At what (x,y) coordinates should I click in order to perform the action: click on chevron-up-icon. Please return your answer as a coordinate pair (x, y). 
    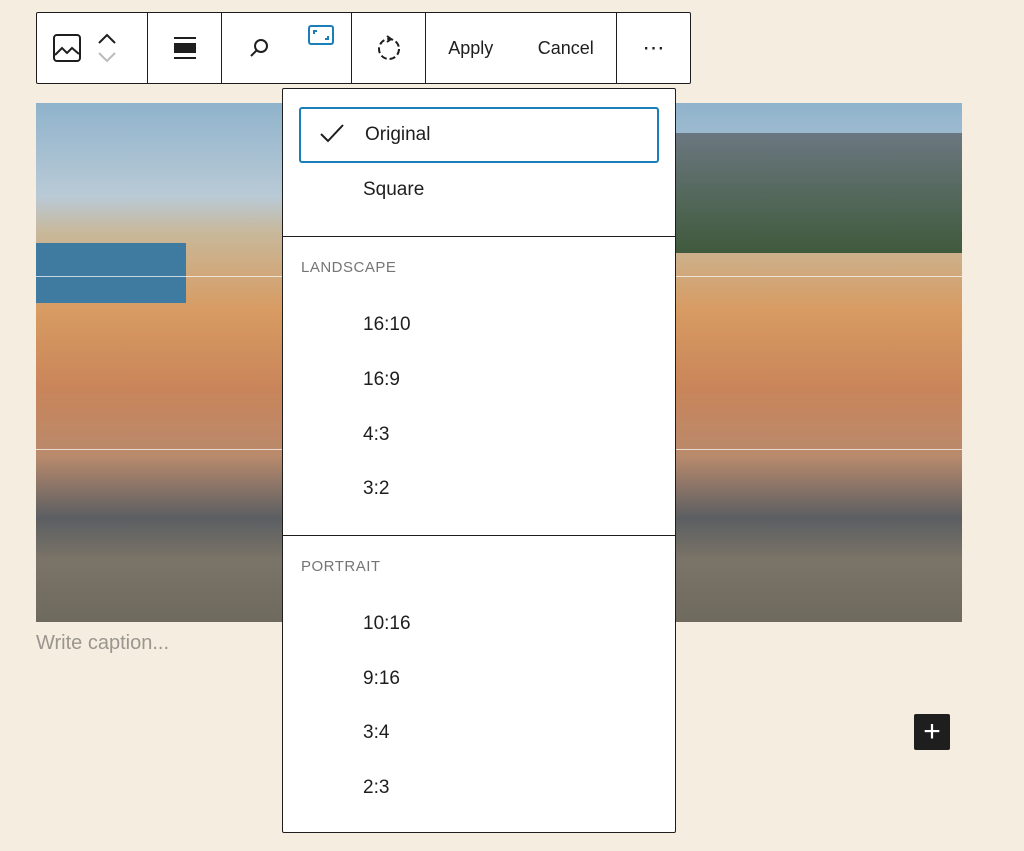
    Looking at the image, I should click on (107, 39).